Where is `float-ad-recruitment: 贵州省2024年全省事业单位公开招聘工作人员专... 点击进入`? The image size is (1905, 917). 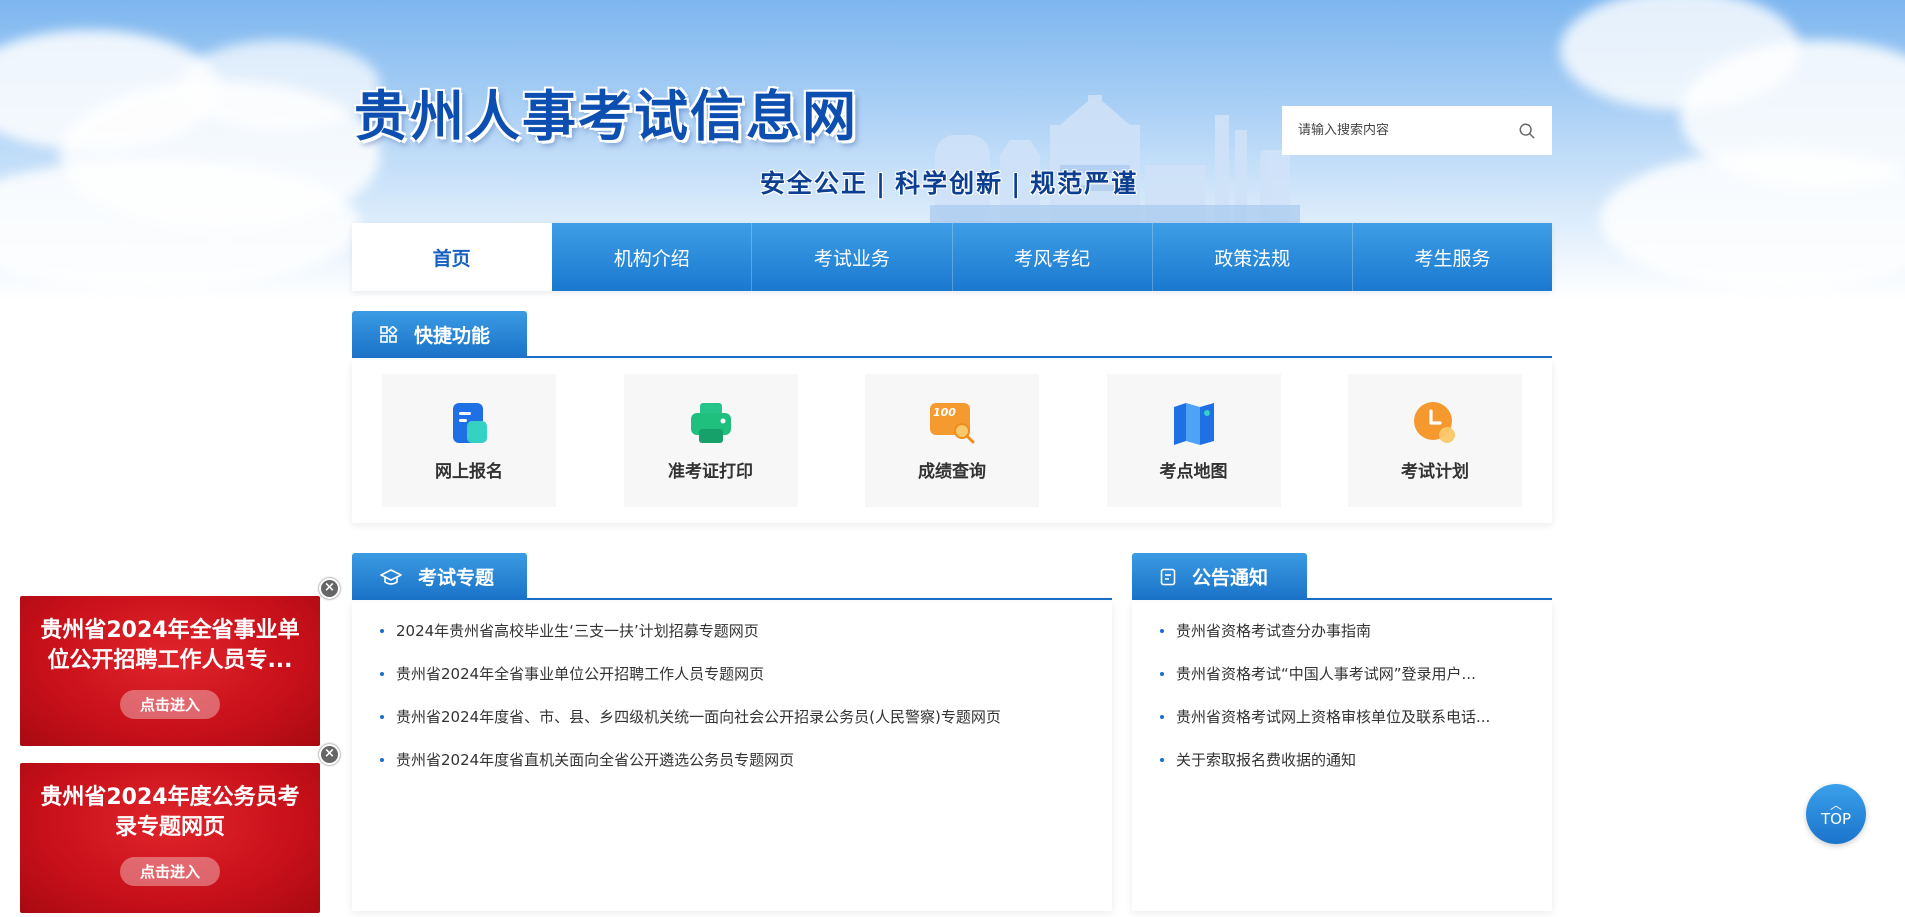
float-ad-recruitment: 贵州省2024年全省事业单位公开招聘工作人员专... 点击进入 is located at coordinates (170, 671).